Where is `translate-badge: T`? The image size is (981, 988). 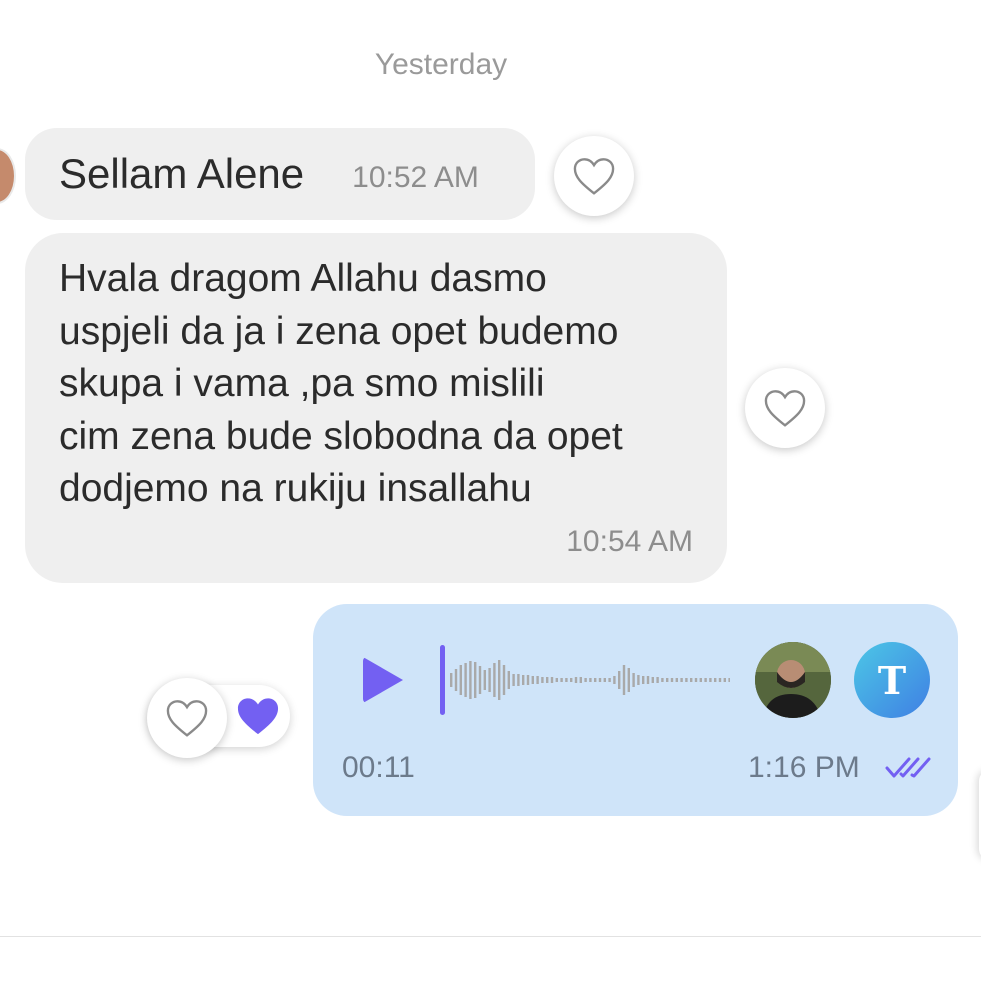 translate-badge: T is located at coordinates (892, 680).